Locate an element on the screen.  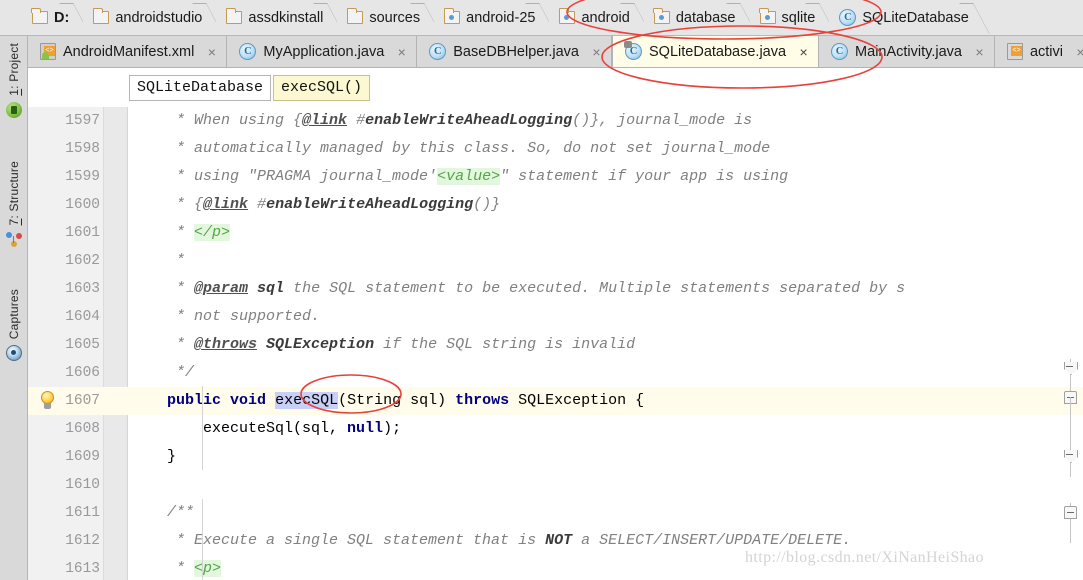
method-chip: execSQL() is located at coordinates (322, 87).